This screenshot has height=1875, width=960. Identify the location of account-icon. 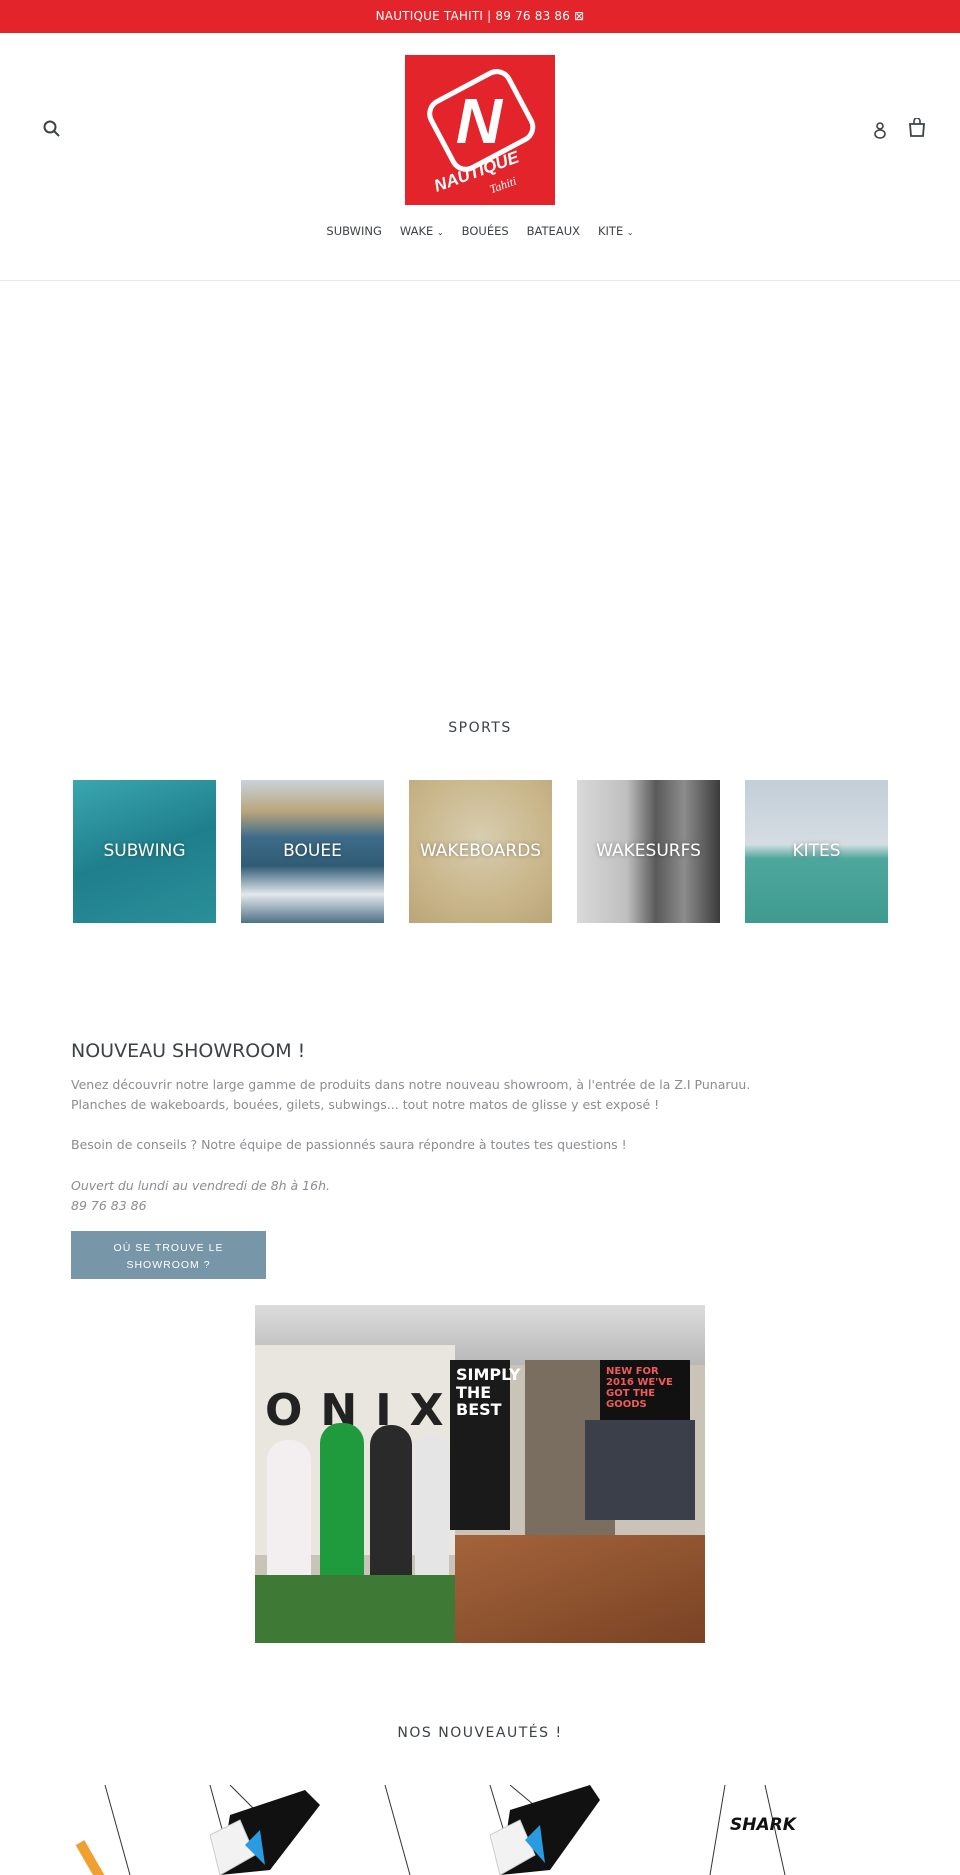
(880, 132).